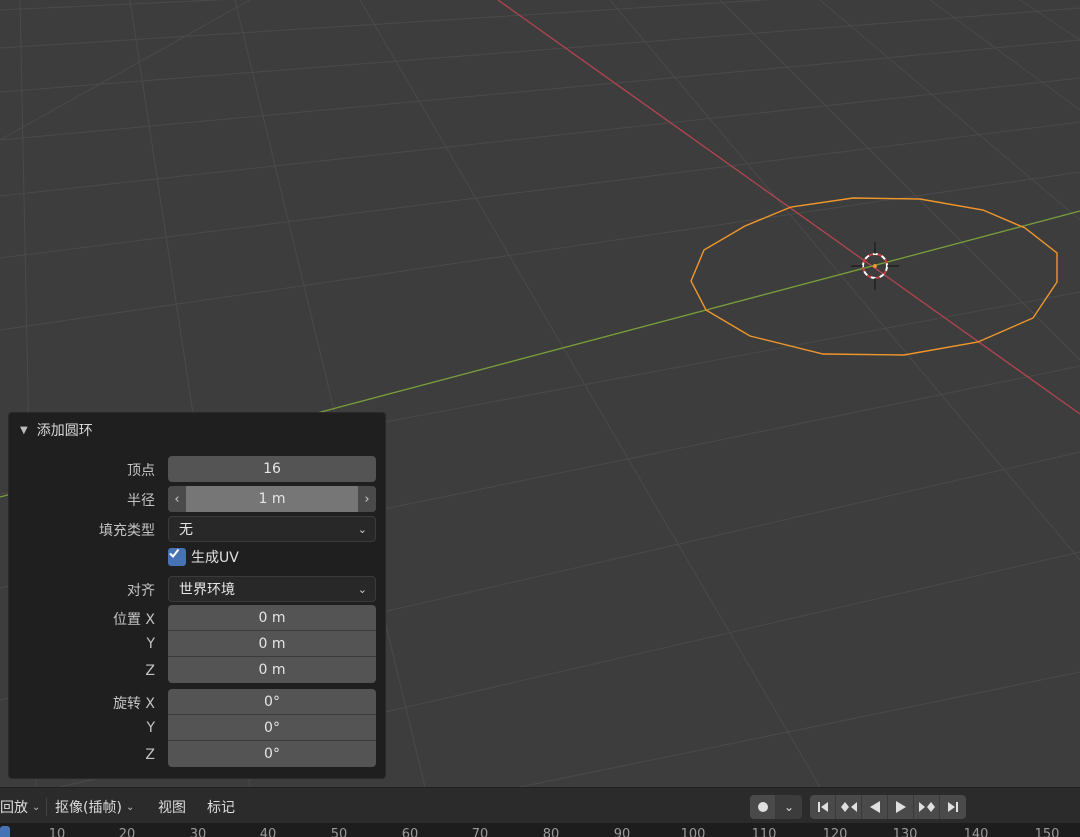 The width and height of the screenshot is (1080, 837). What do you see at coordinates (198, 832) in the screenshot?
I see `ruler-tick: 30` at bounding box center [198, 832].